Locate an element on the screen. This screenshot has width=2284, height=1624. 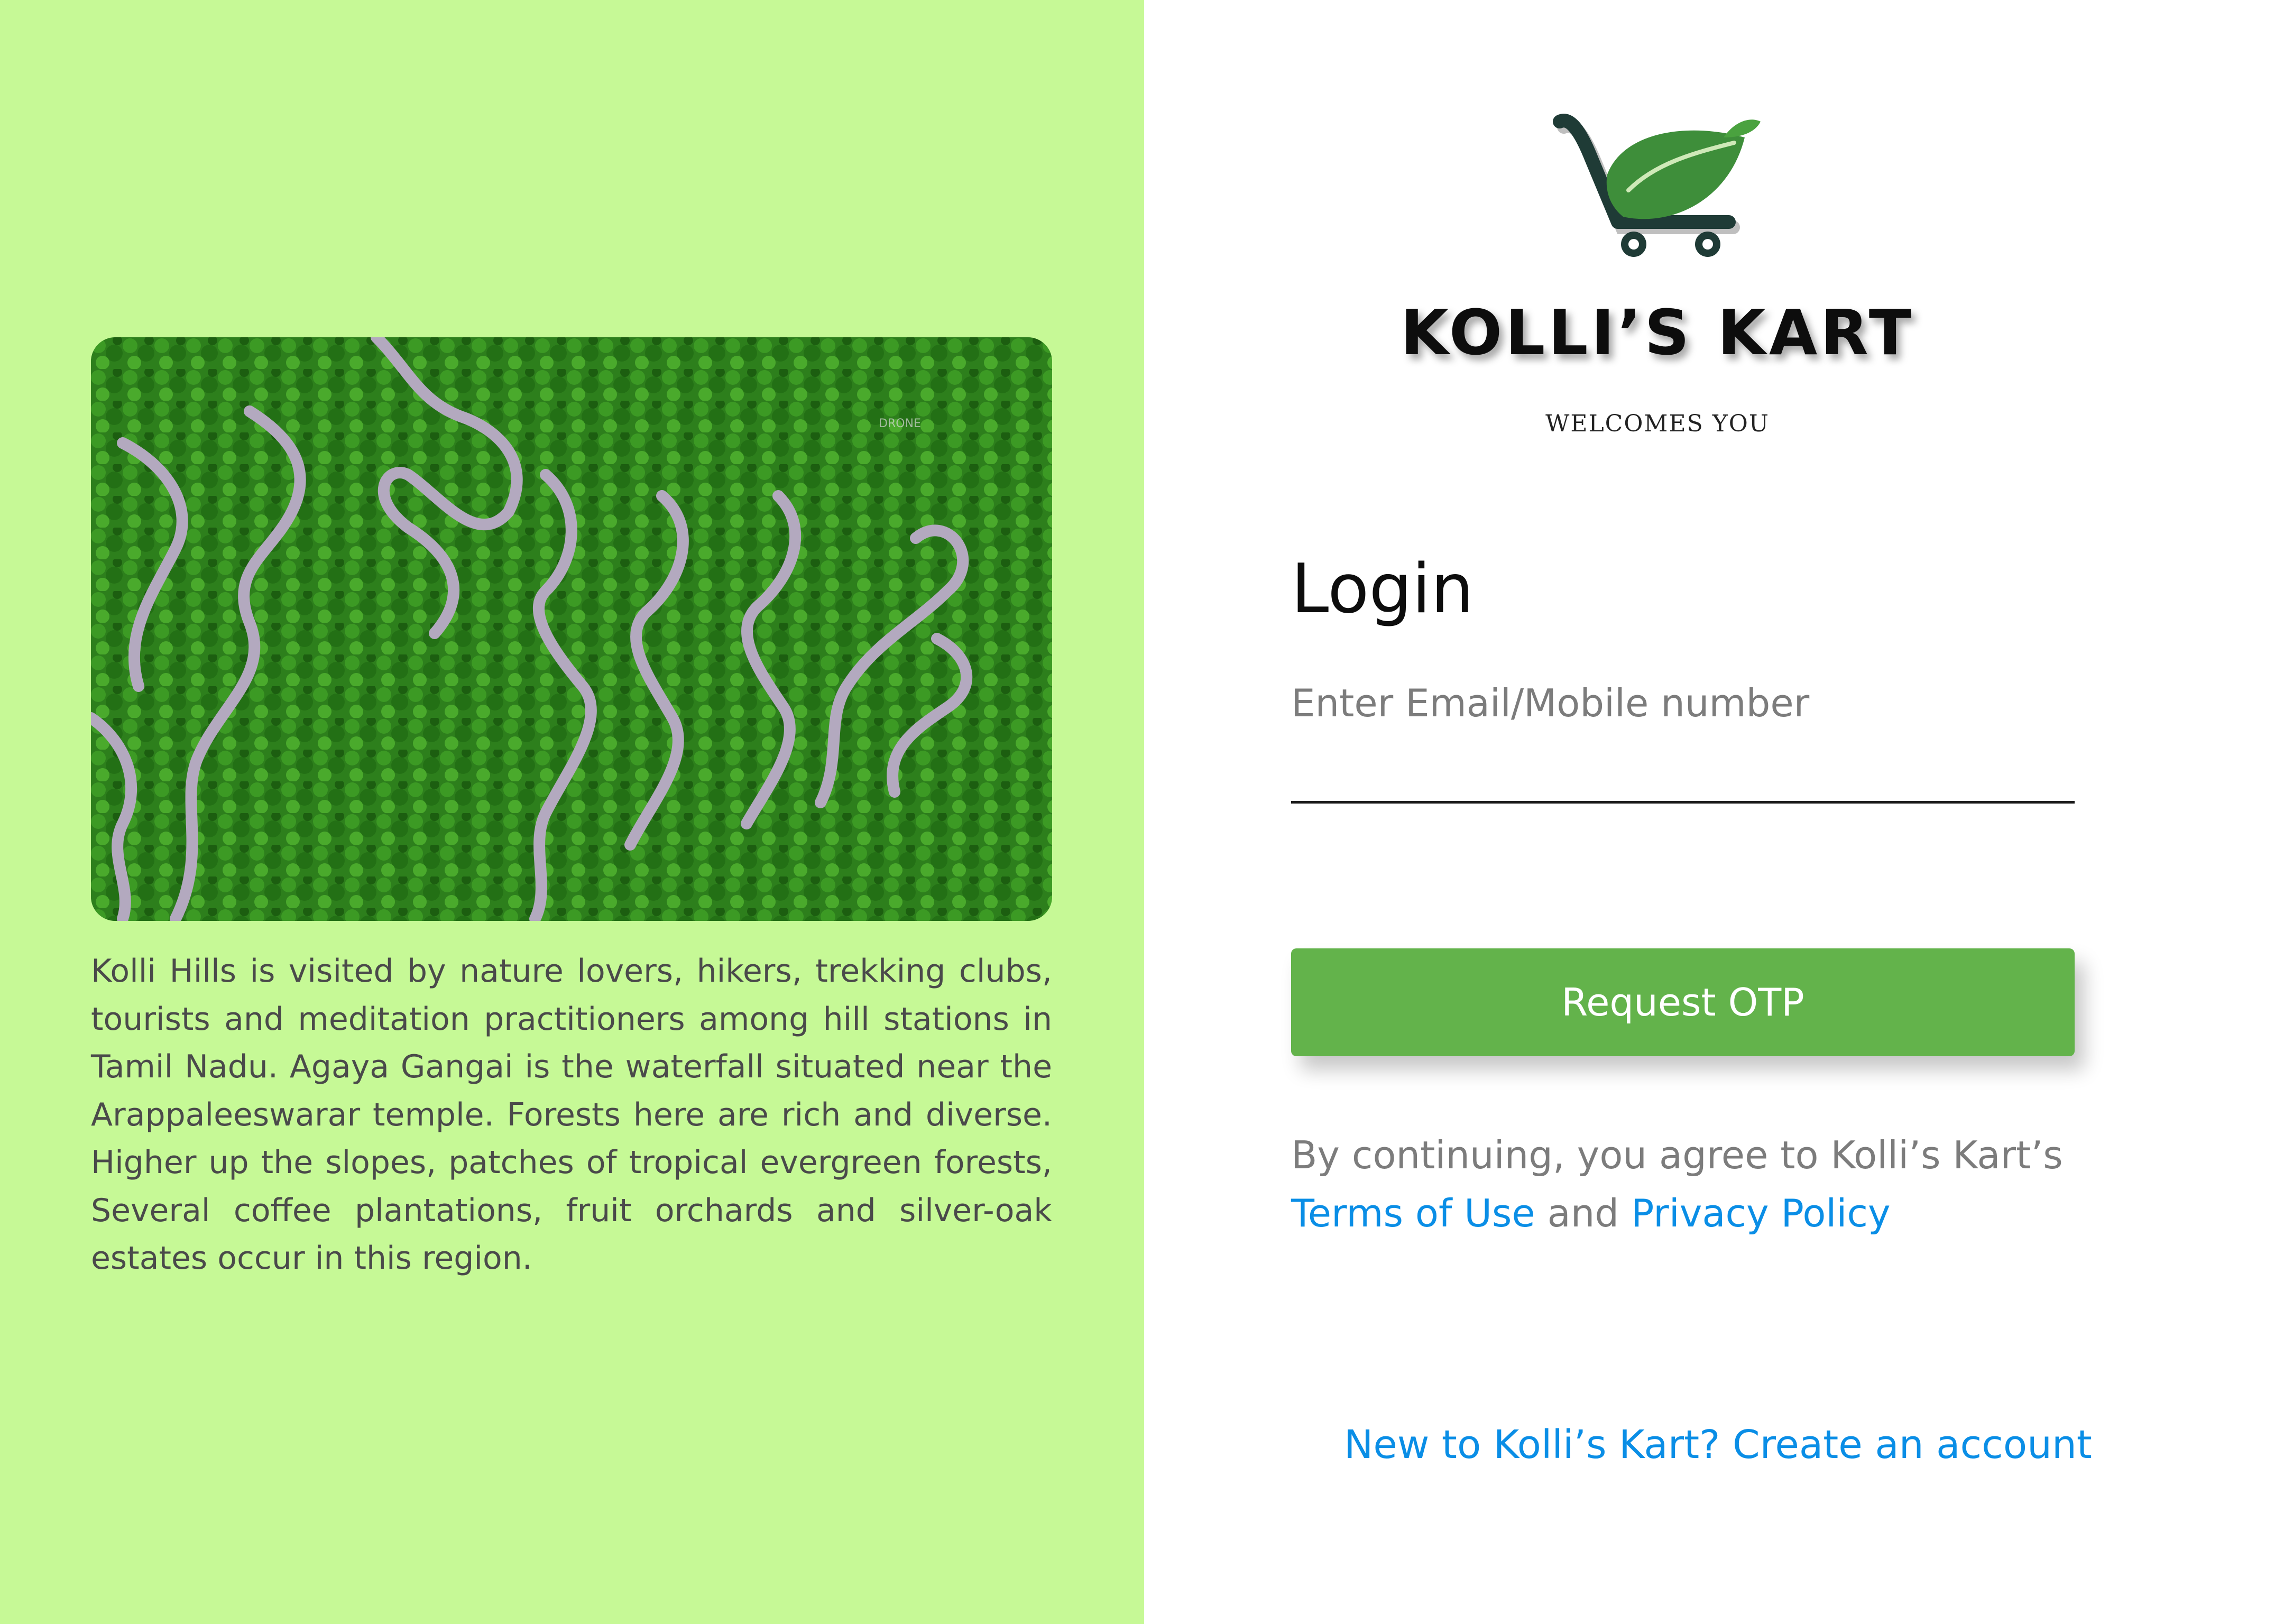
email-label: Enter Email/Mobile number is located at coordinates (1550, 703).